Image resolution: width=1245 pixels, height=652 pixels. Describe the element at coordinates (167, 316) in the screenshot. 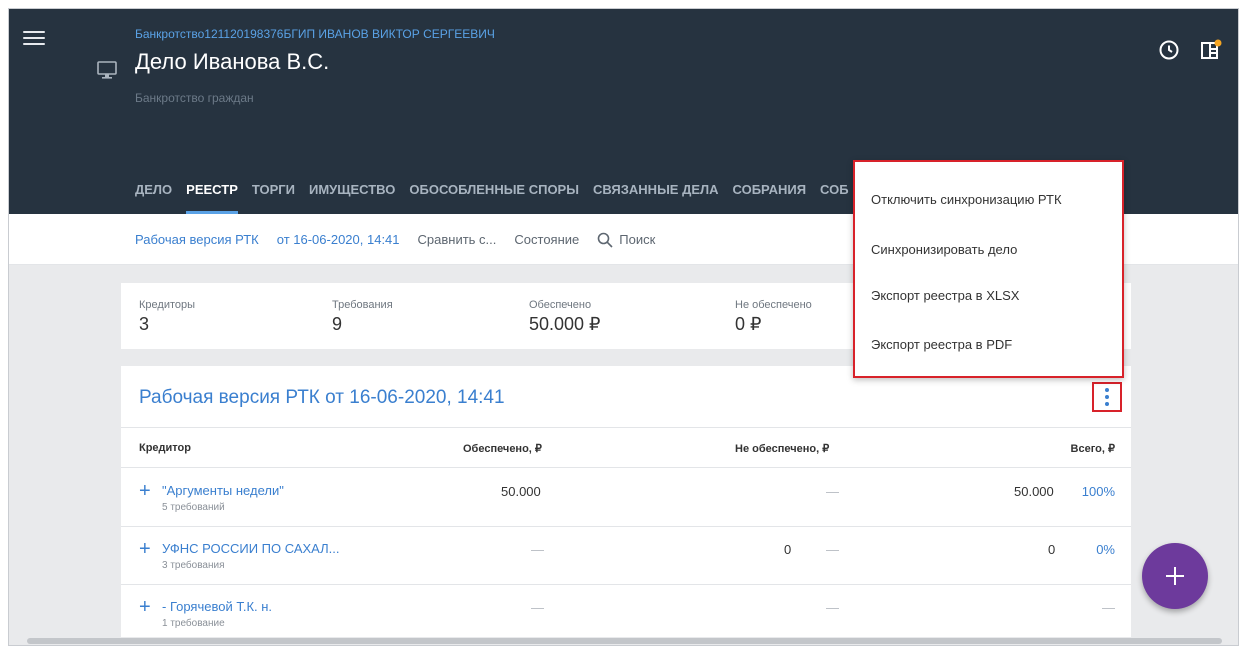

I see `stat-creditors: Кредиторы 3` at that location.